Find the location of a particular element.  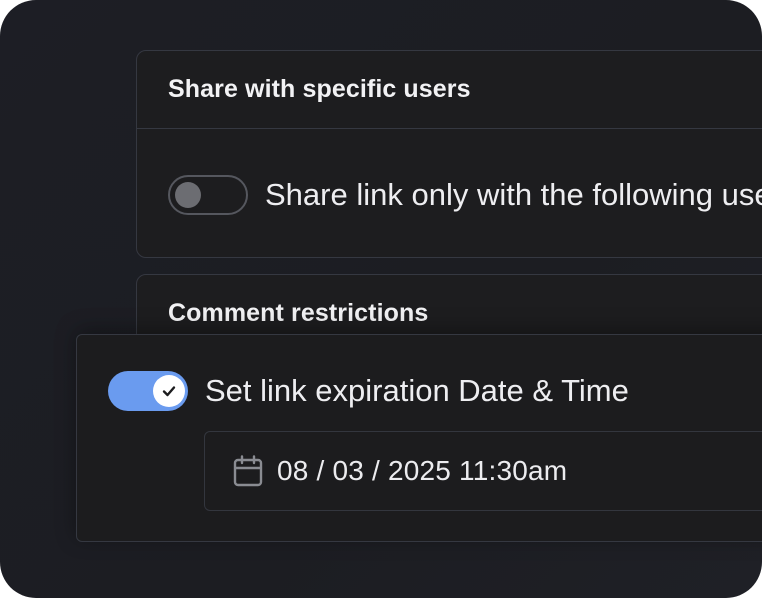

comment-card-title: Comment restrictions is located at coordinates (298, 313).